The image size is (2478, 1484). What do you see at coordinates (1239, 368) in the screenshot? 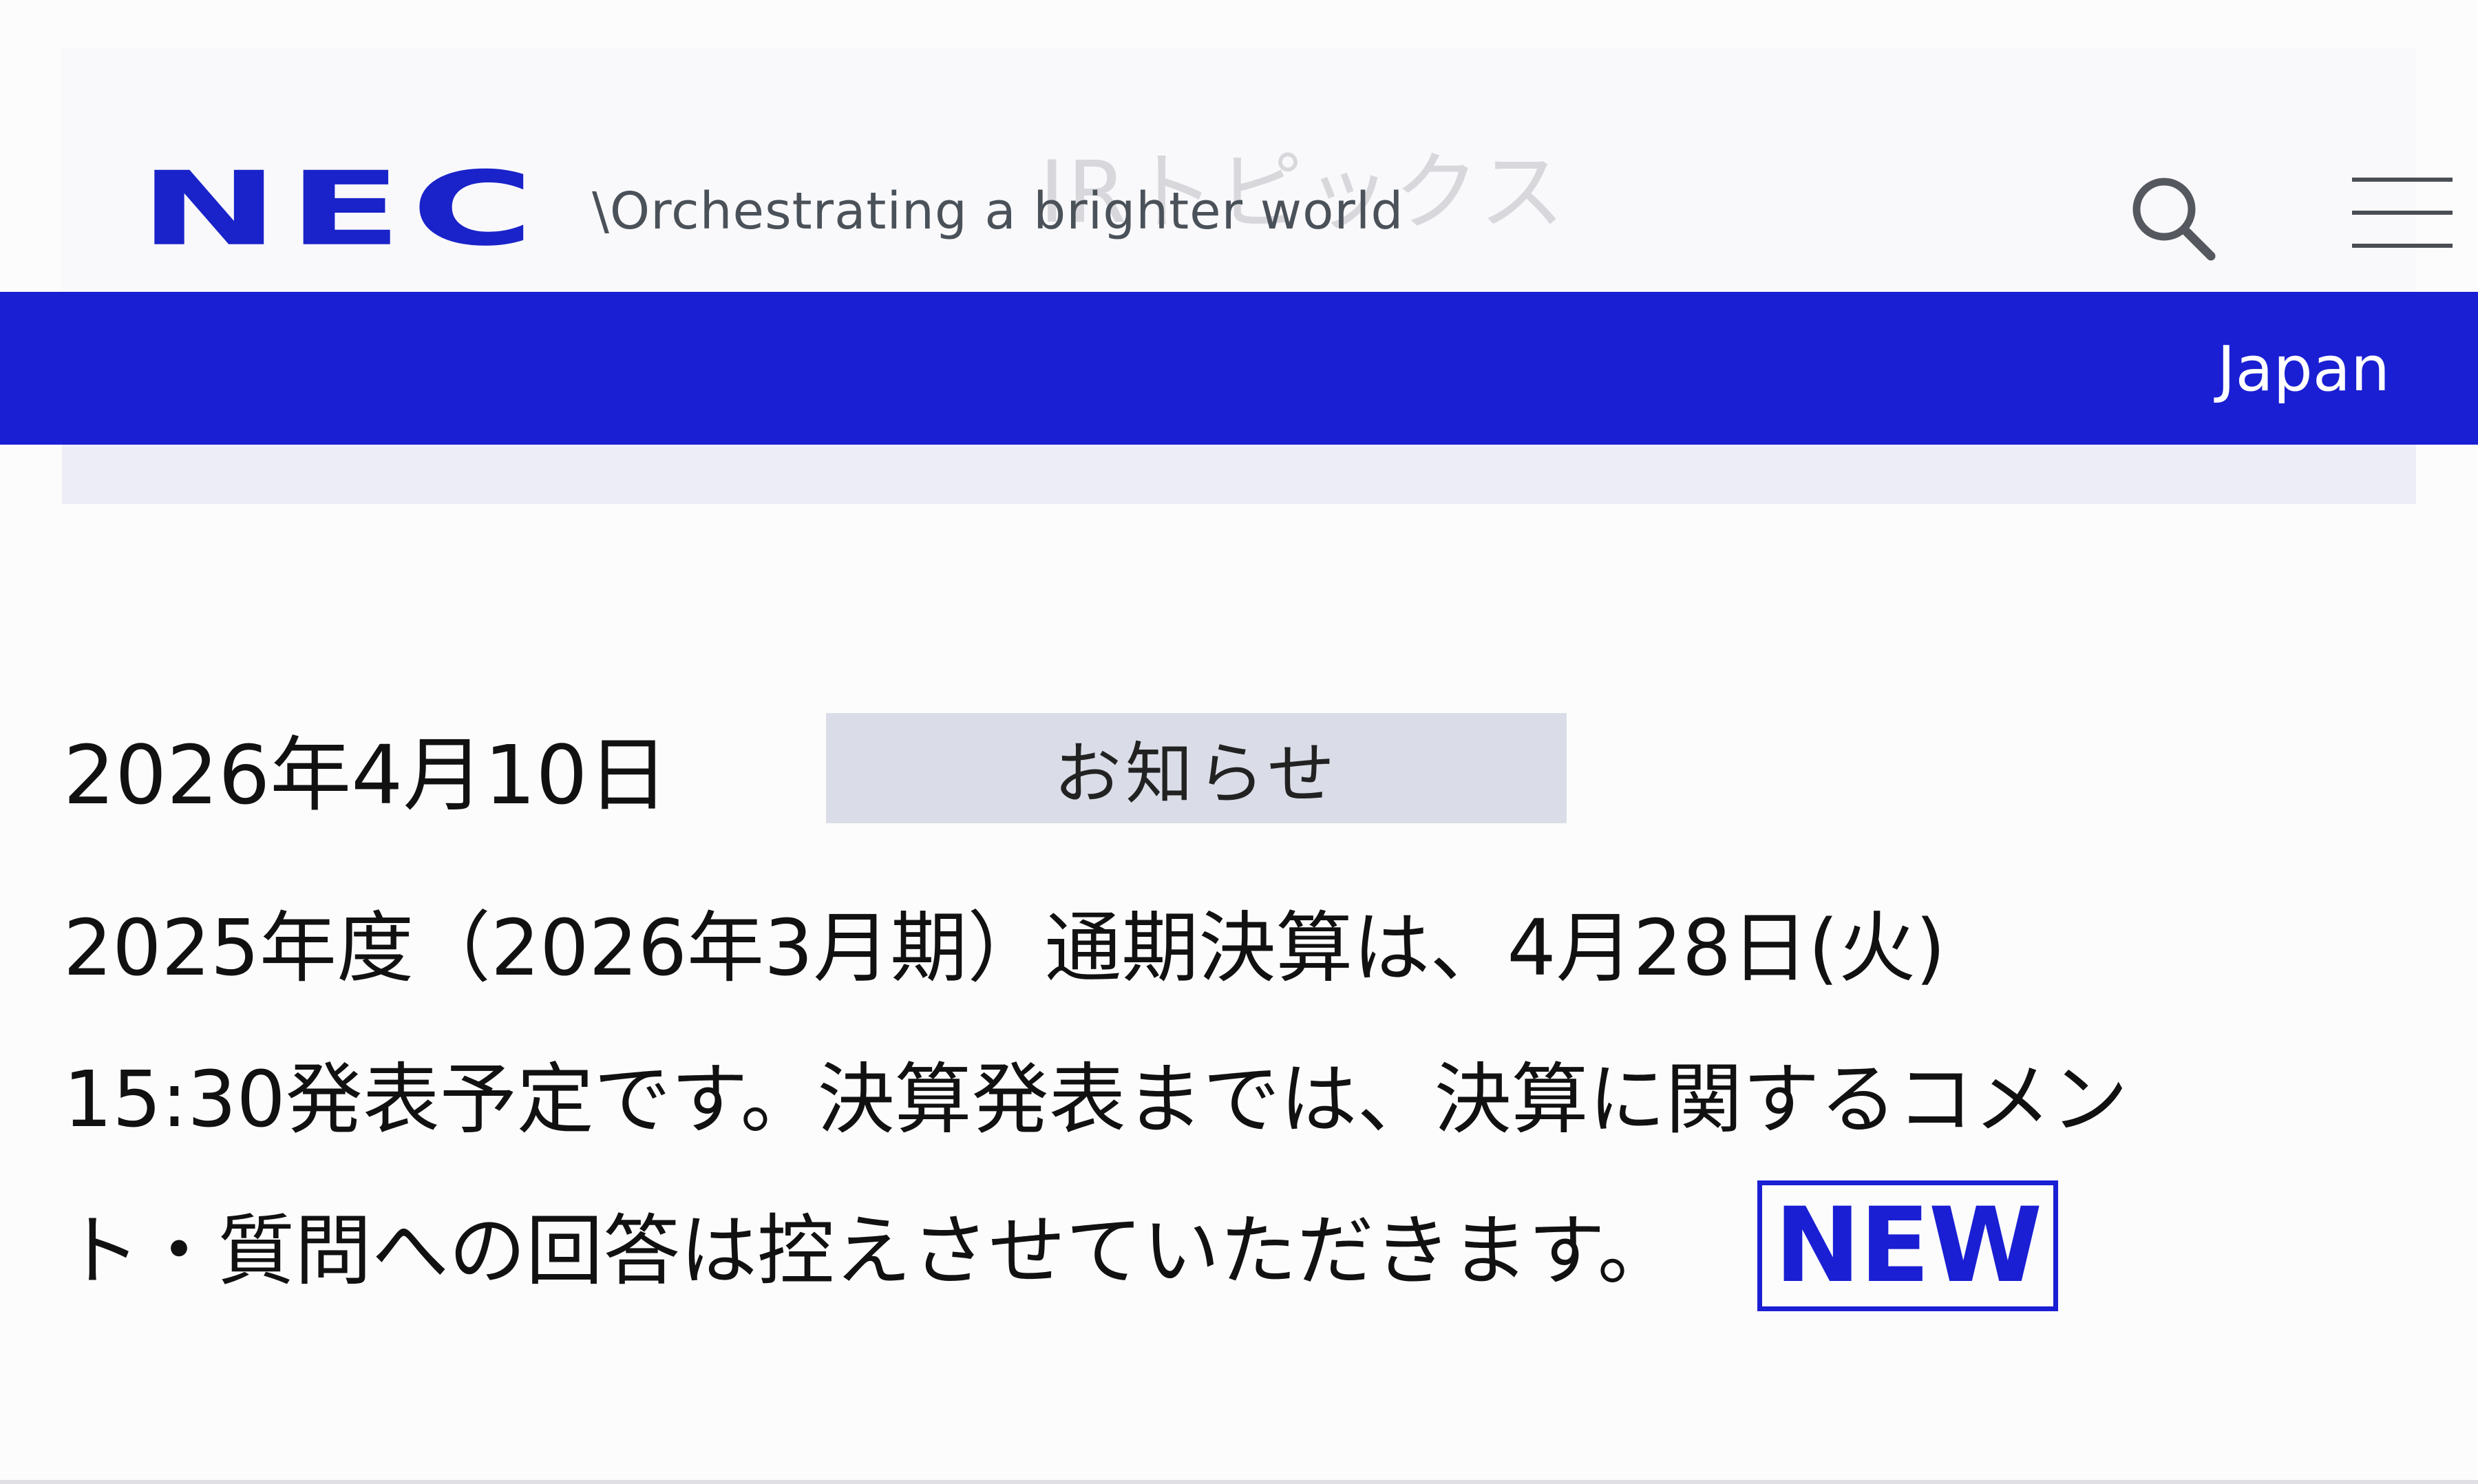
I see `region-bar: Japan` at bounding box center [1239, 368].